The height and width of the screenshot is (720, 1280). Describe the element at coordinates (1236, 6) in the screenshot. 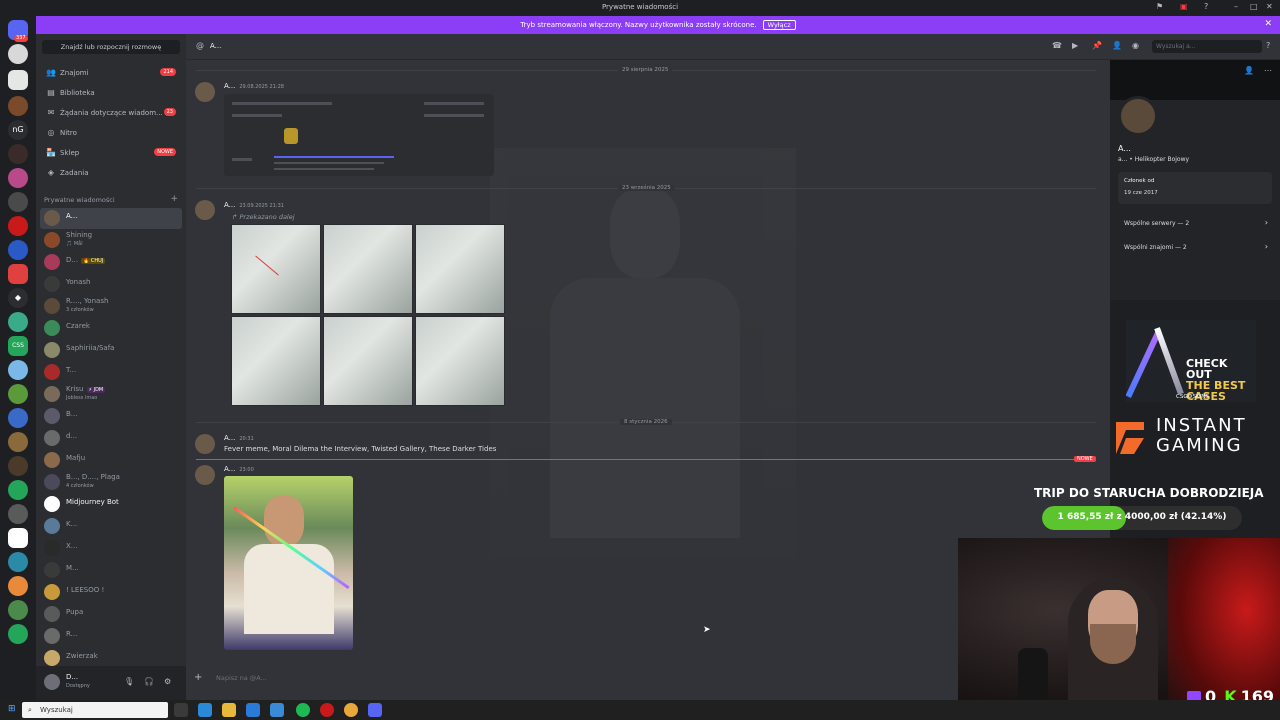

I see `minimize-icon: –` at that location.